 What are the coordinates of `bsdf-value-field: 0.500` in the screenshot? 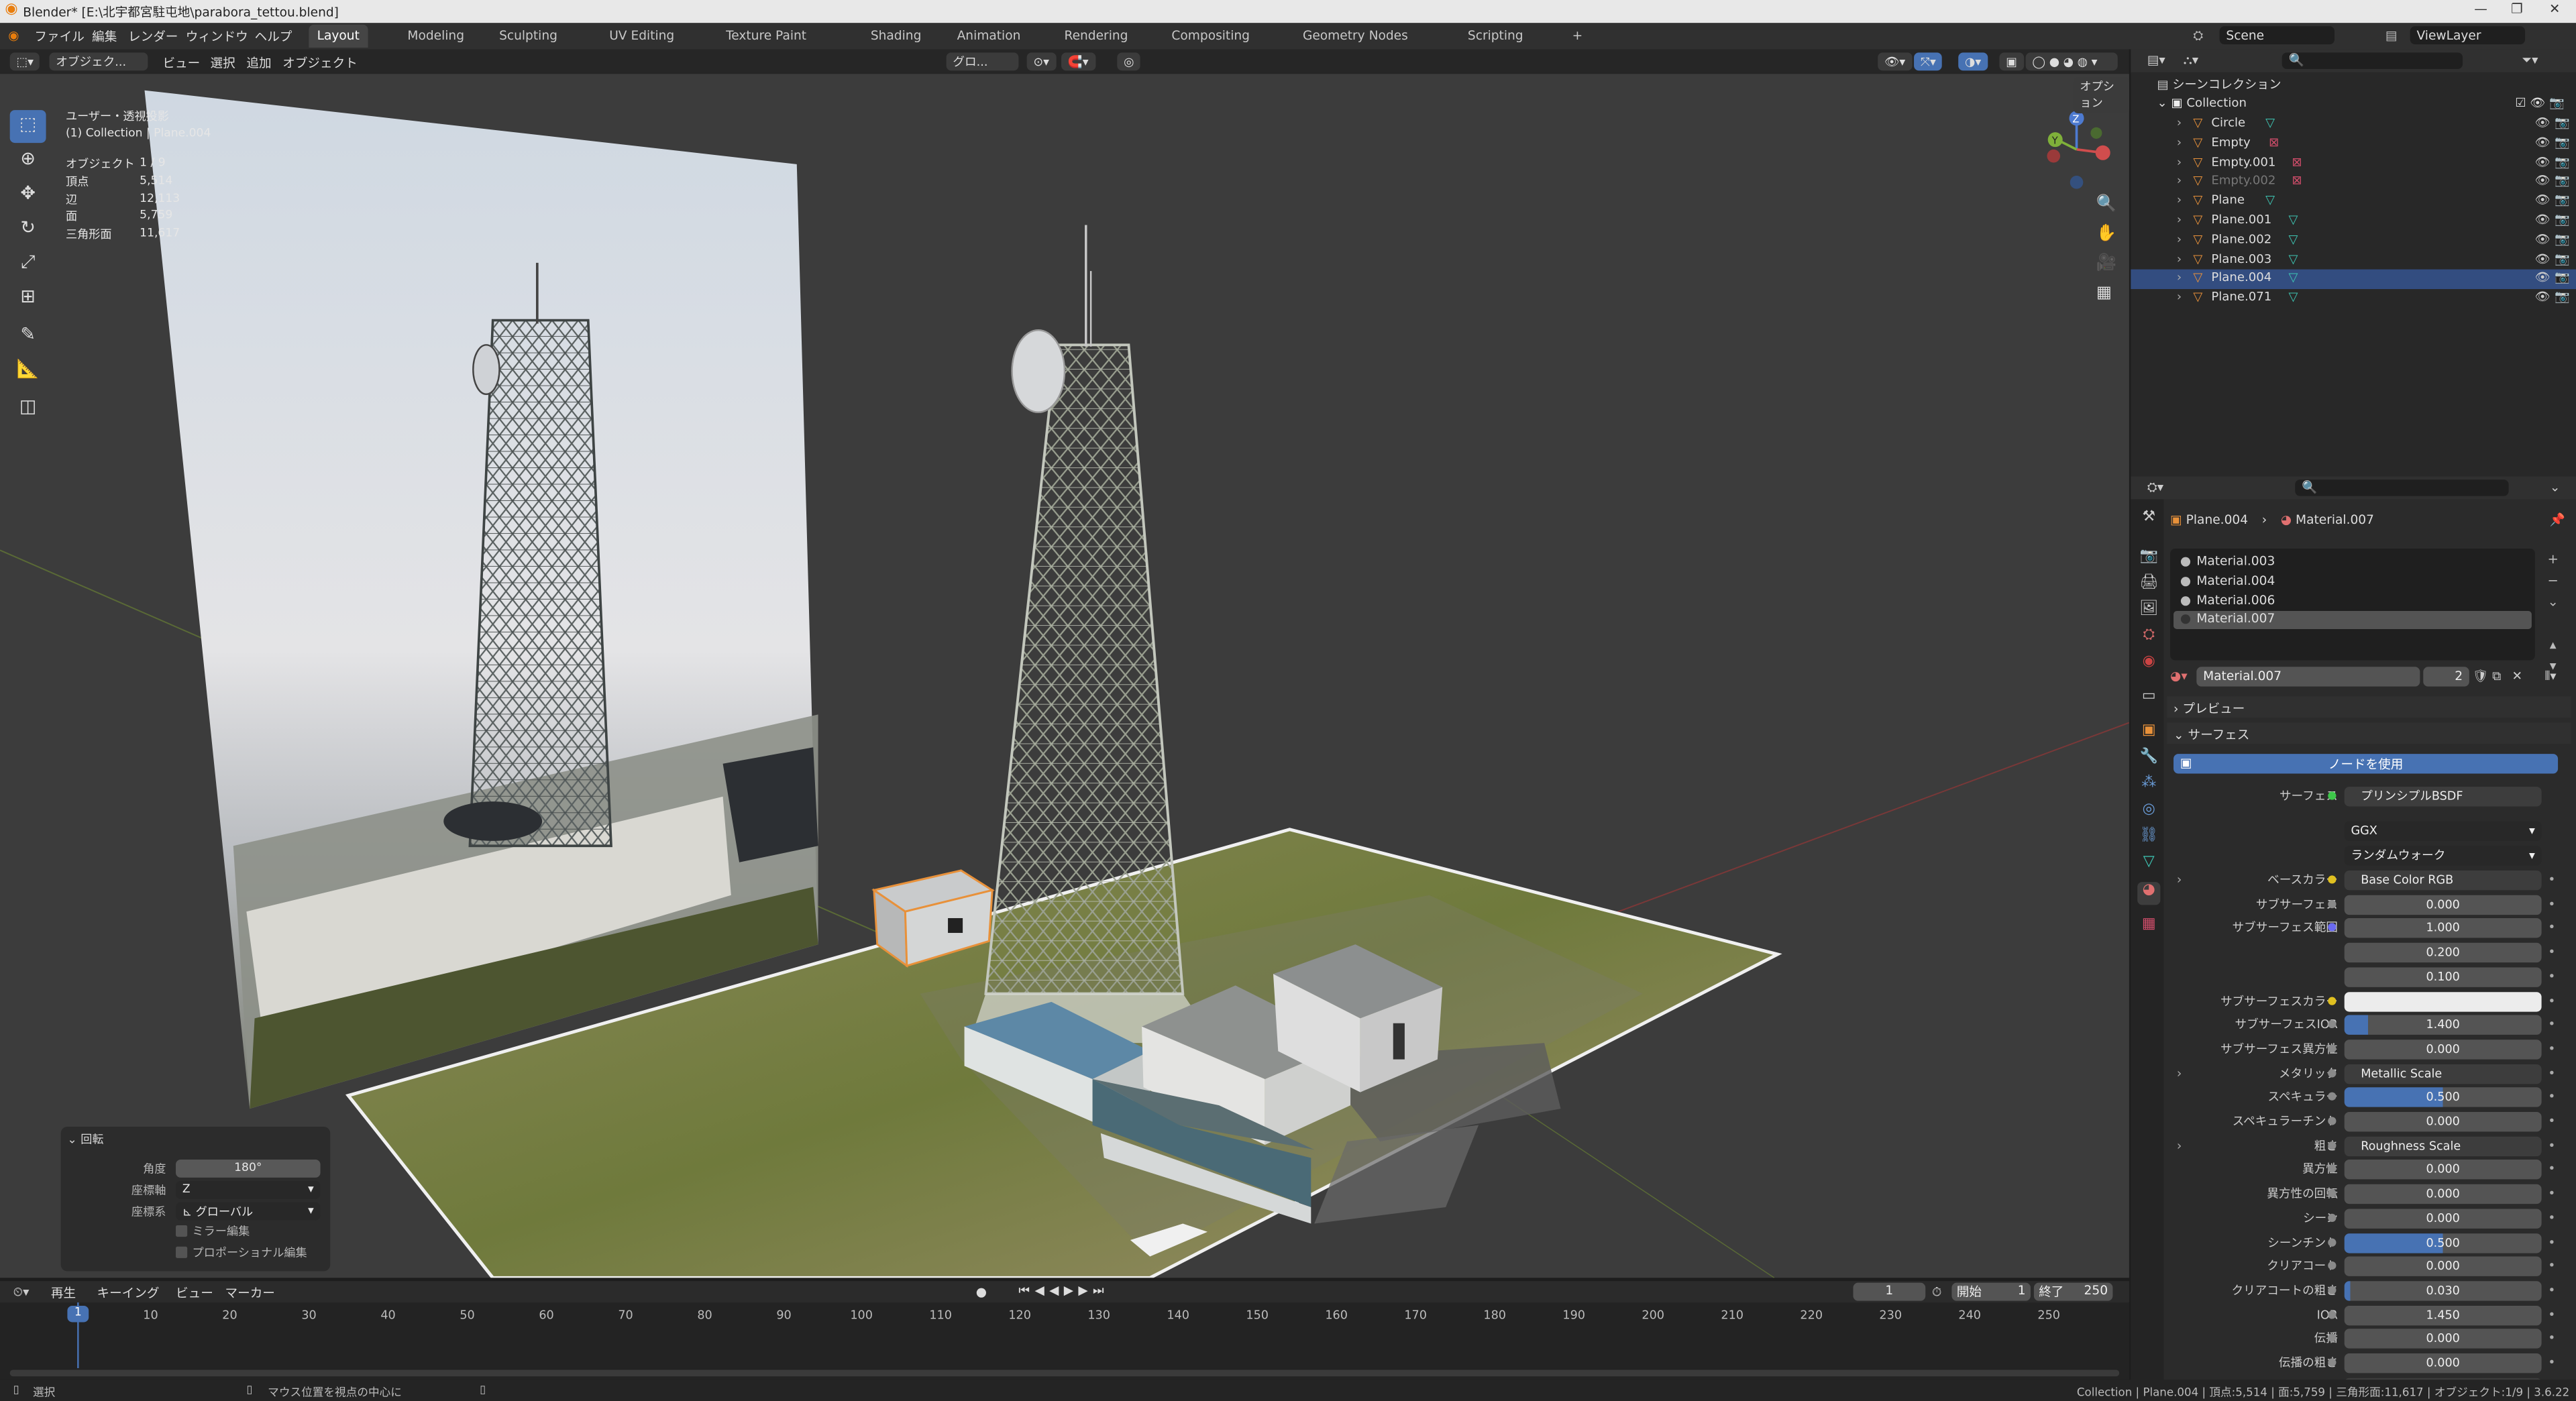 It's located at (2443, 1097).